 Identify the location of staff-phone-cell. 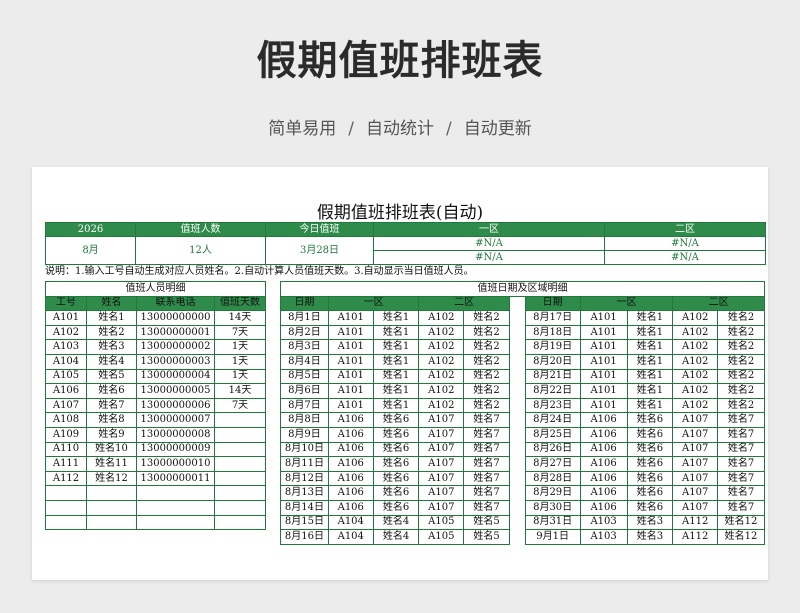
(175, 493).